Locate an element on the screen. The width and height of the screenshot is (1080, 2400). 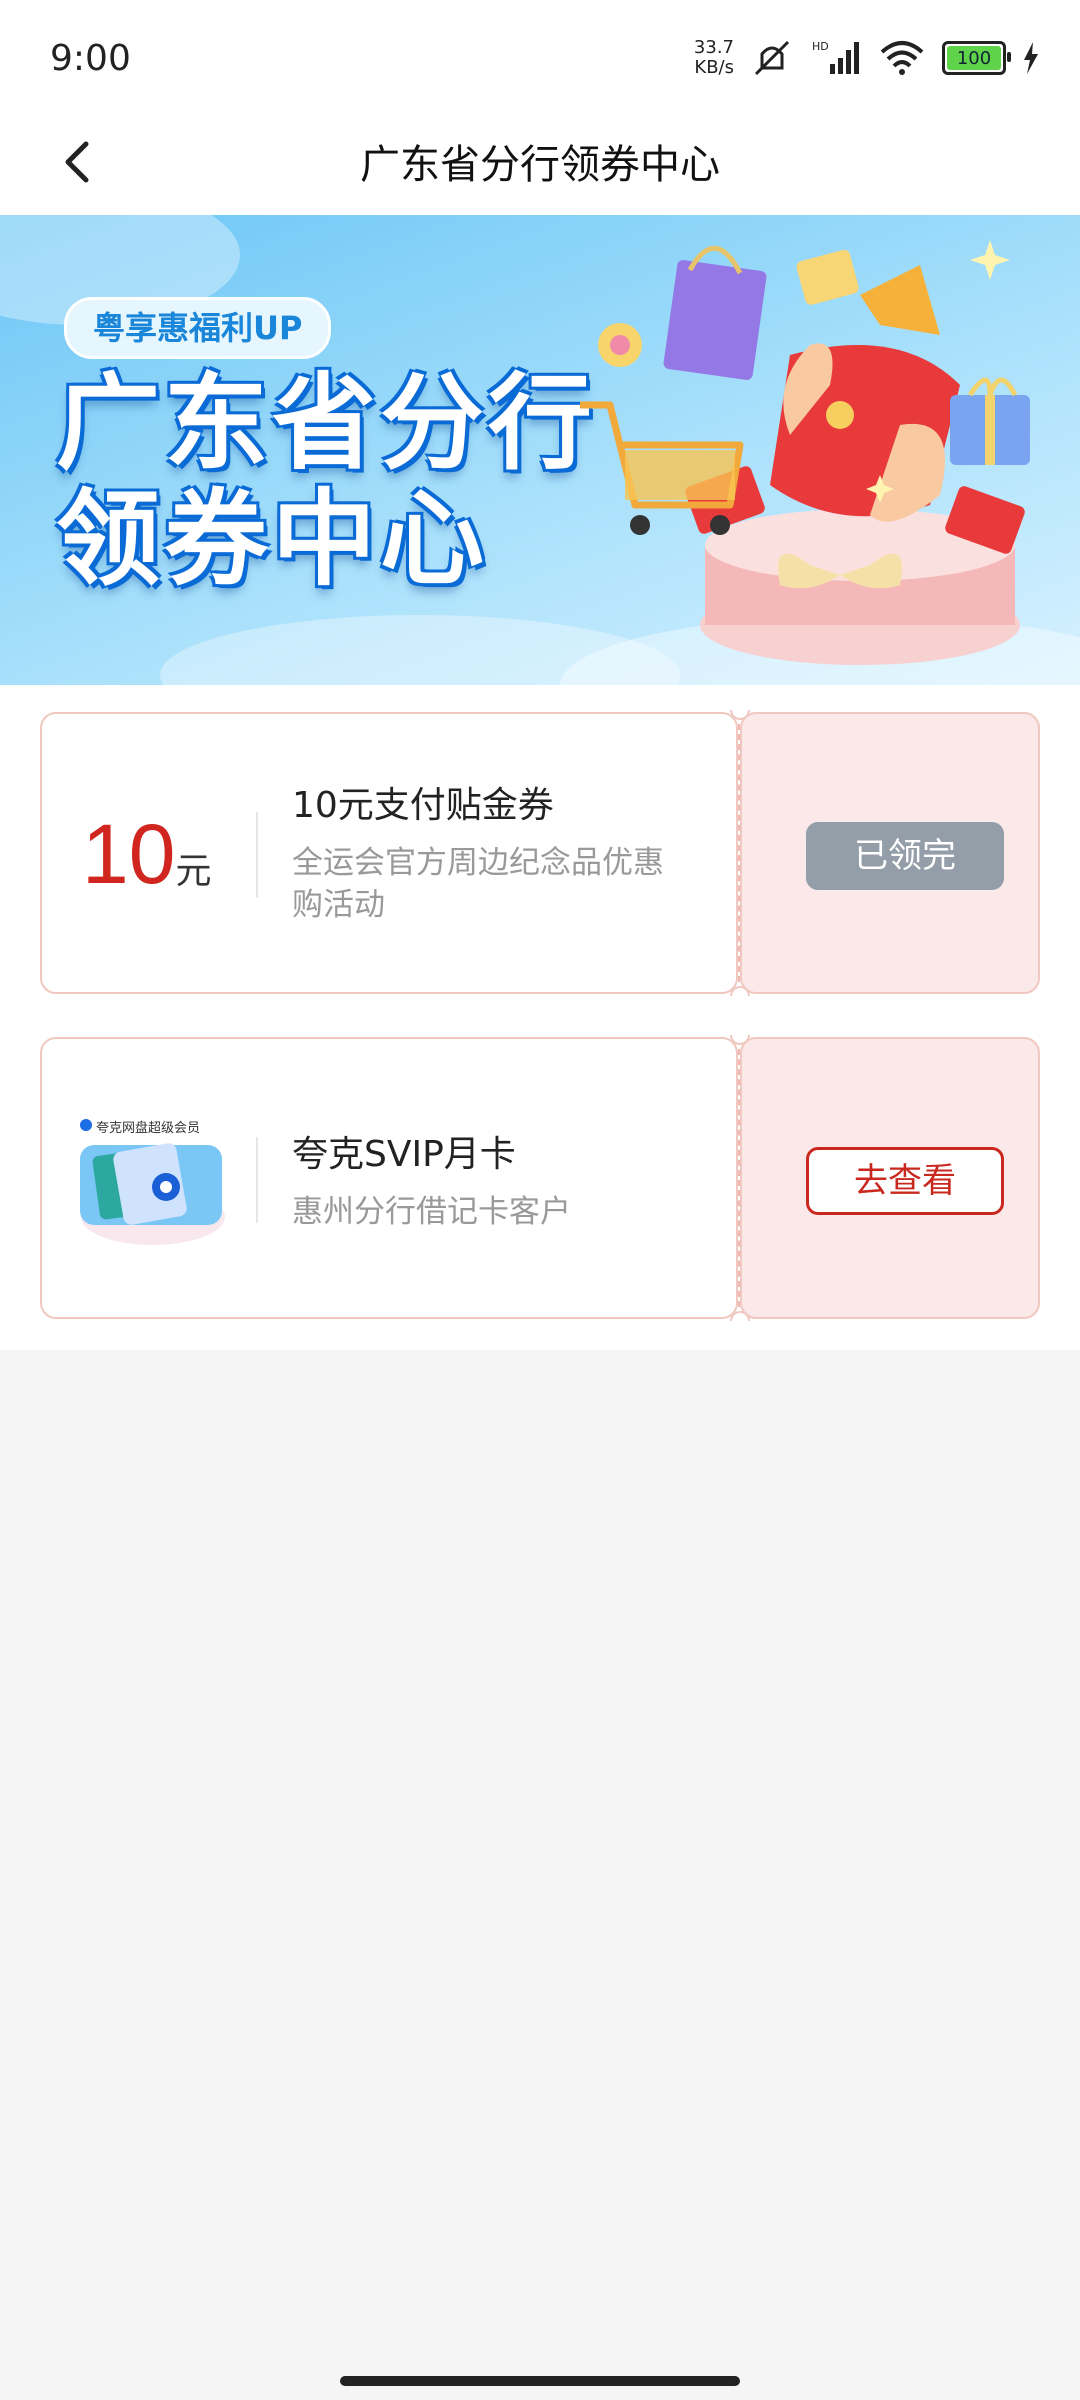
banner-title: 广东省分行 领券中心 is located at coordinates (326, 481).